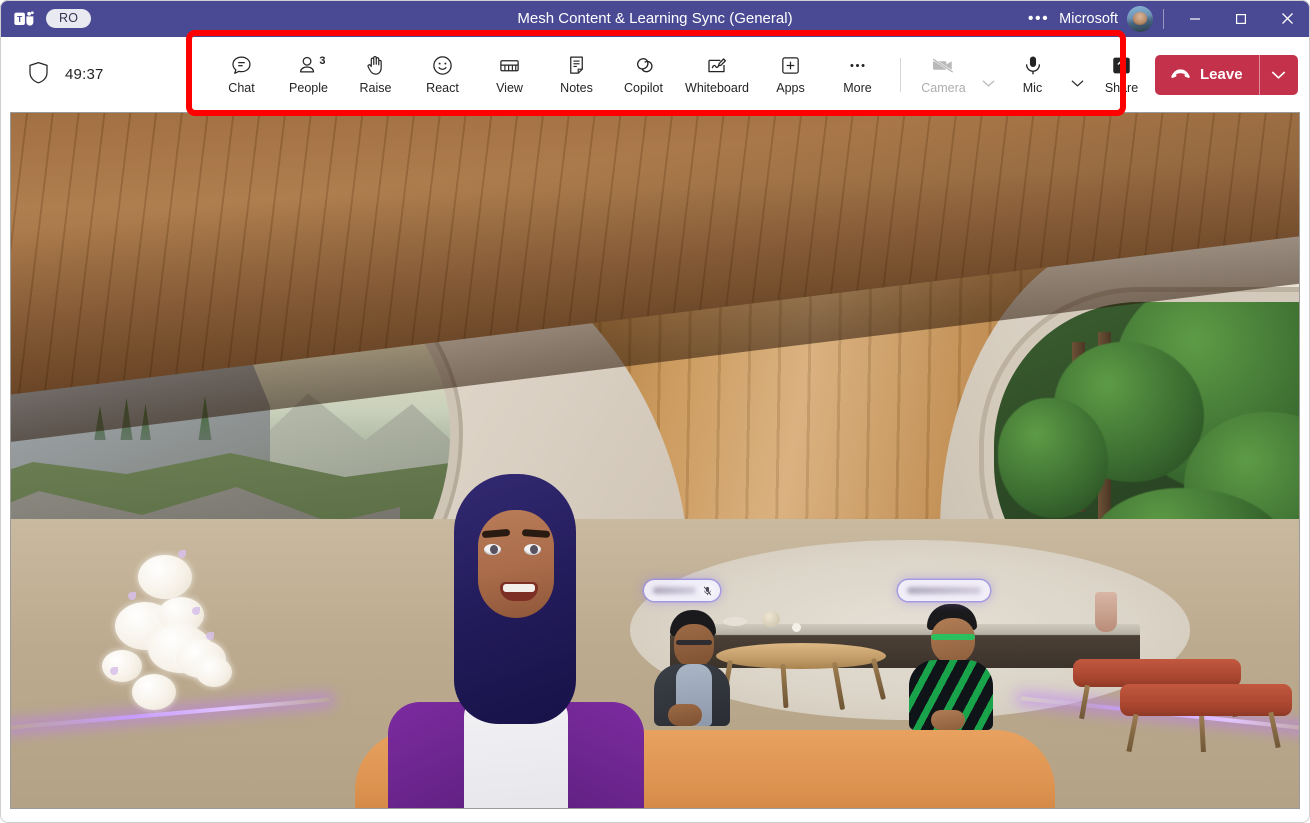 Image resolution: width=1310 pixels, height=823 pixels. Describe the element at coordinates (1206, 700) in the screenshot. I see `bench-front` at that location.